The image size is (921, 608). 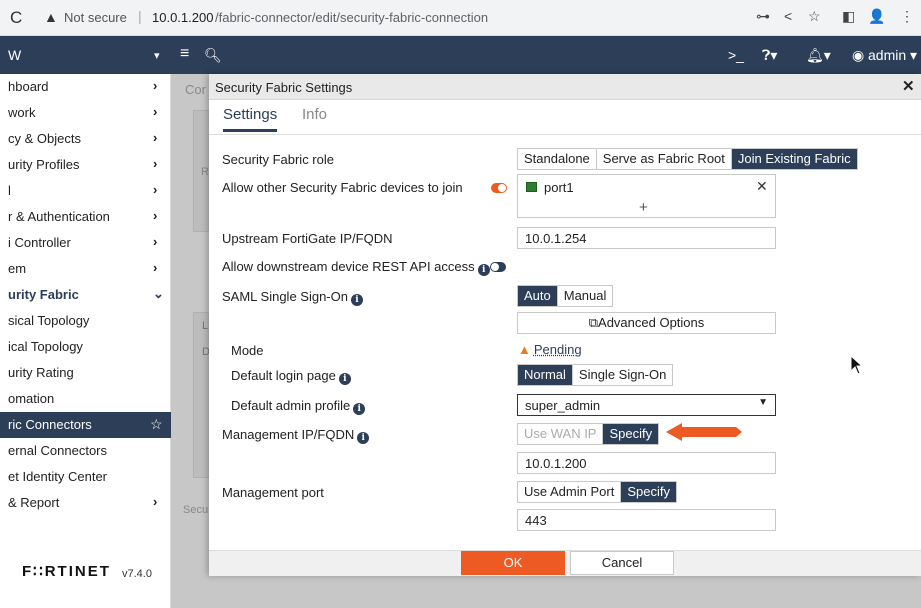 I want to click on sidebar-item-label: urity Profiles, so click(x=44, y=164).